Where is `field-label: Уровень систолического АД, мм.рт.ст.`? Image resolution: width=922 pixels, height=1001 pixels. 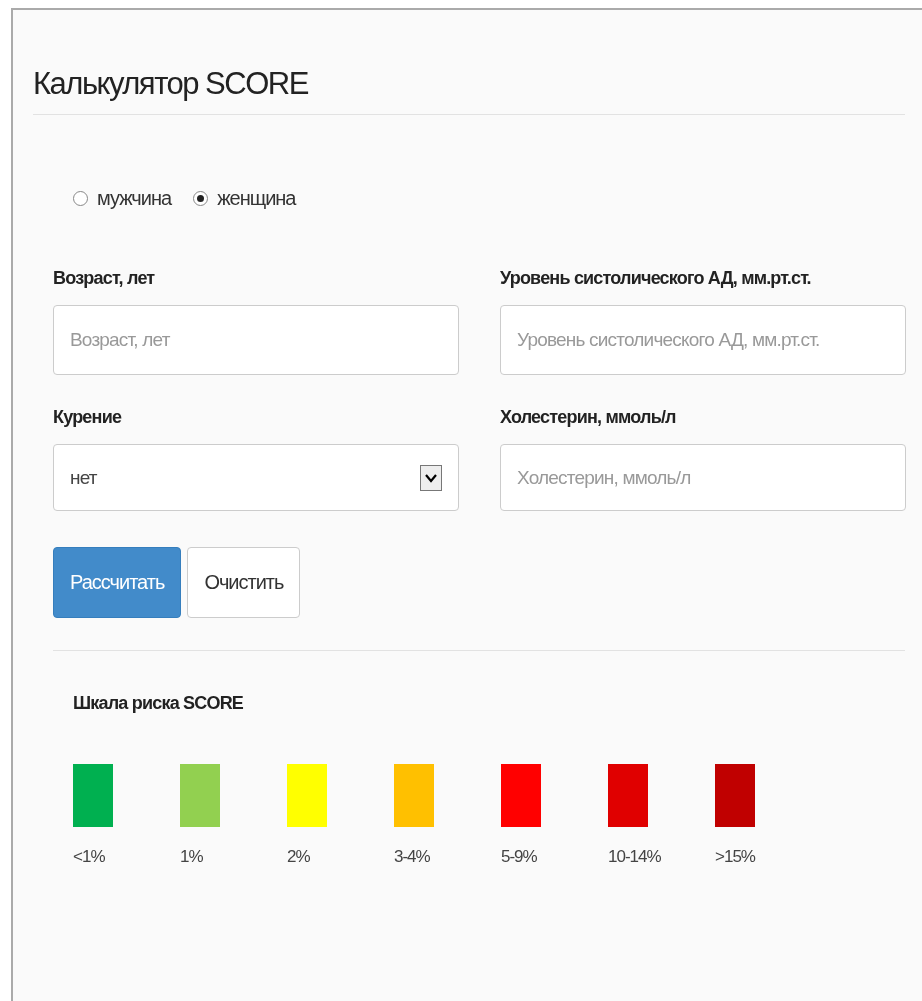 field-label: Уровень систолического АД, мм.рт.ст. is located at coordinates (656, 278).